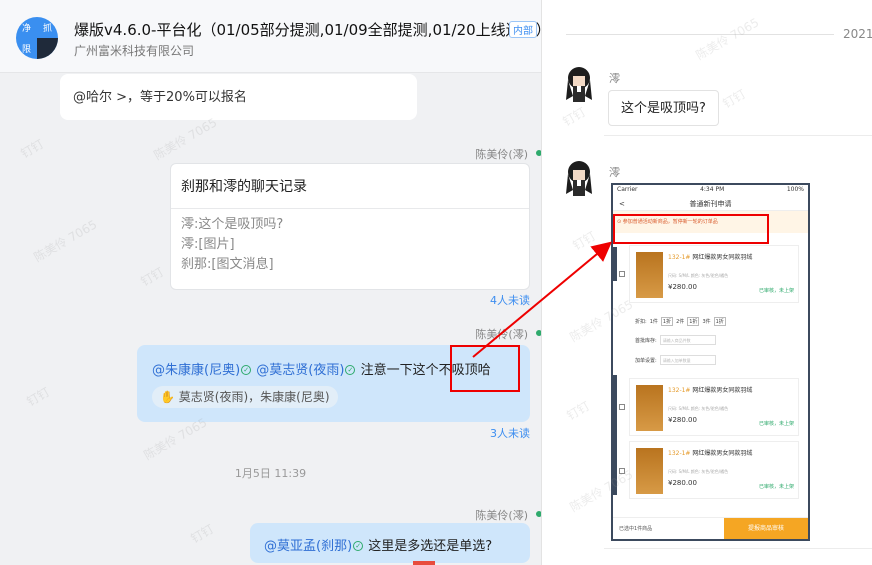 This screenshot has width=872, height=565. Describe the element at coordinates (399, 370) in the screenshot. I see `message-text-a: 注意一下这个` at that location.